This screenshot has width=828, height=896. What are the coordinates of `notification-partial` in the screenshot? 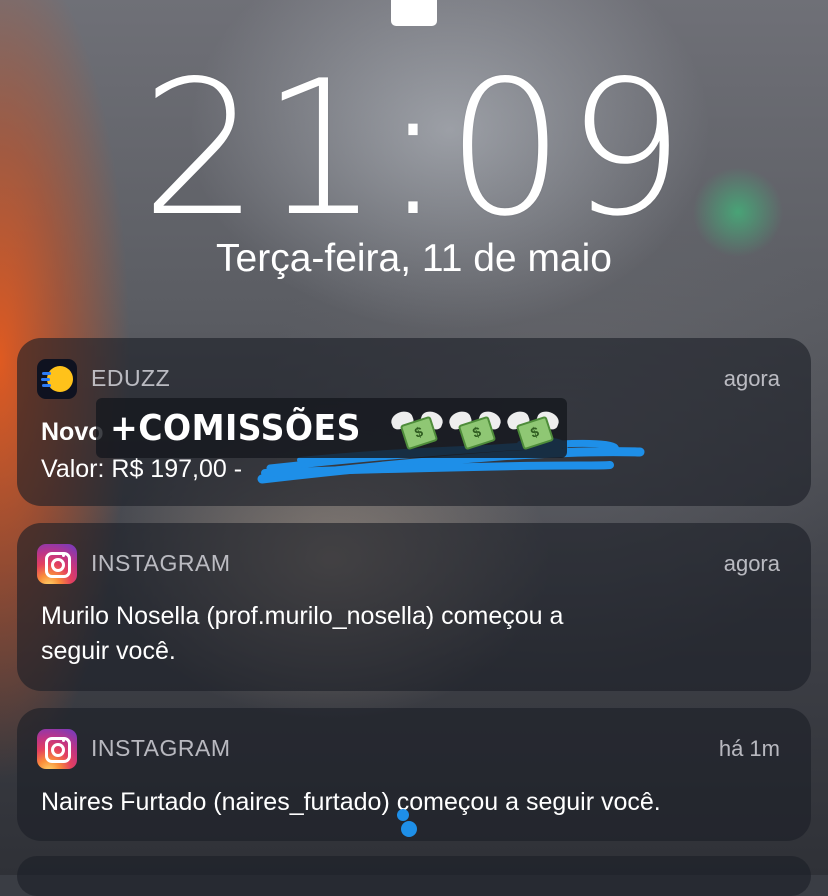 It's located at (414, 876).